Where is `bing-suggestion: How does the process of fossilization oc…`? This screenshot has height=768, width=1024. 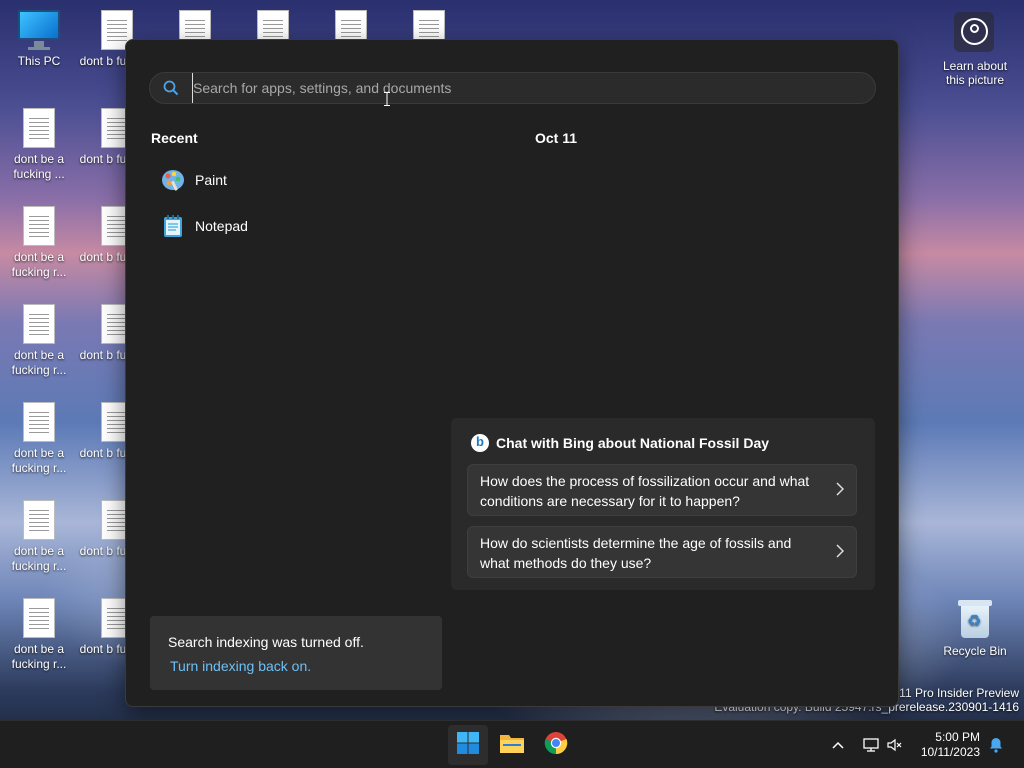 bing-suggestion: How does the process of fossilization oc… is located at coordinates (662, 490).